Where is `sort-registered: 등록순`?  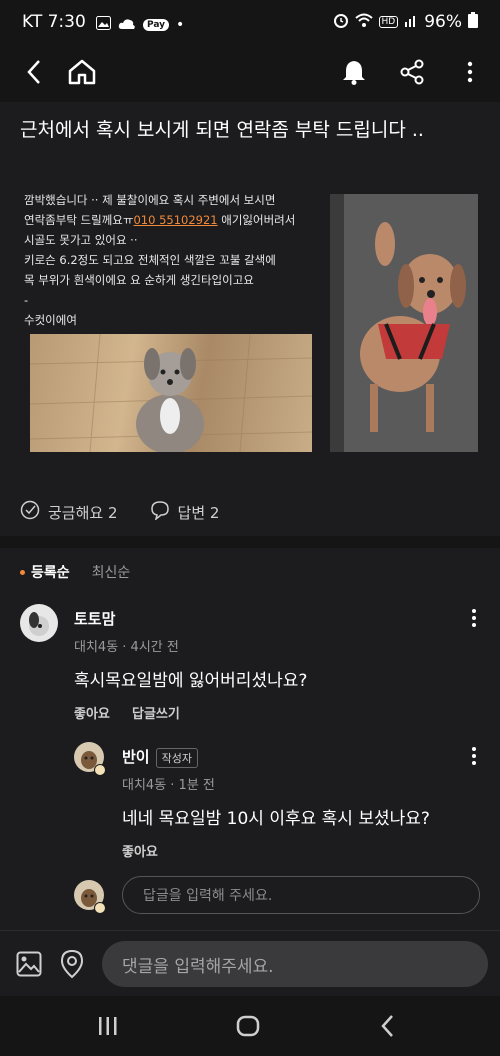 sort-registered: 등록순 is located at coordinates (45, 572).